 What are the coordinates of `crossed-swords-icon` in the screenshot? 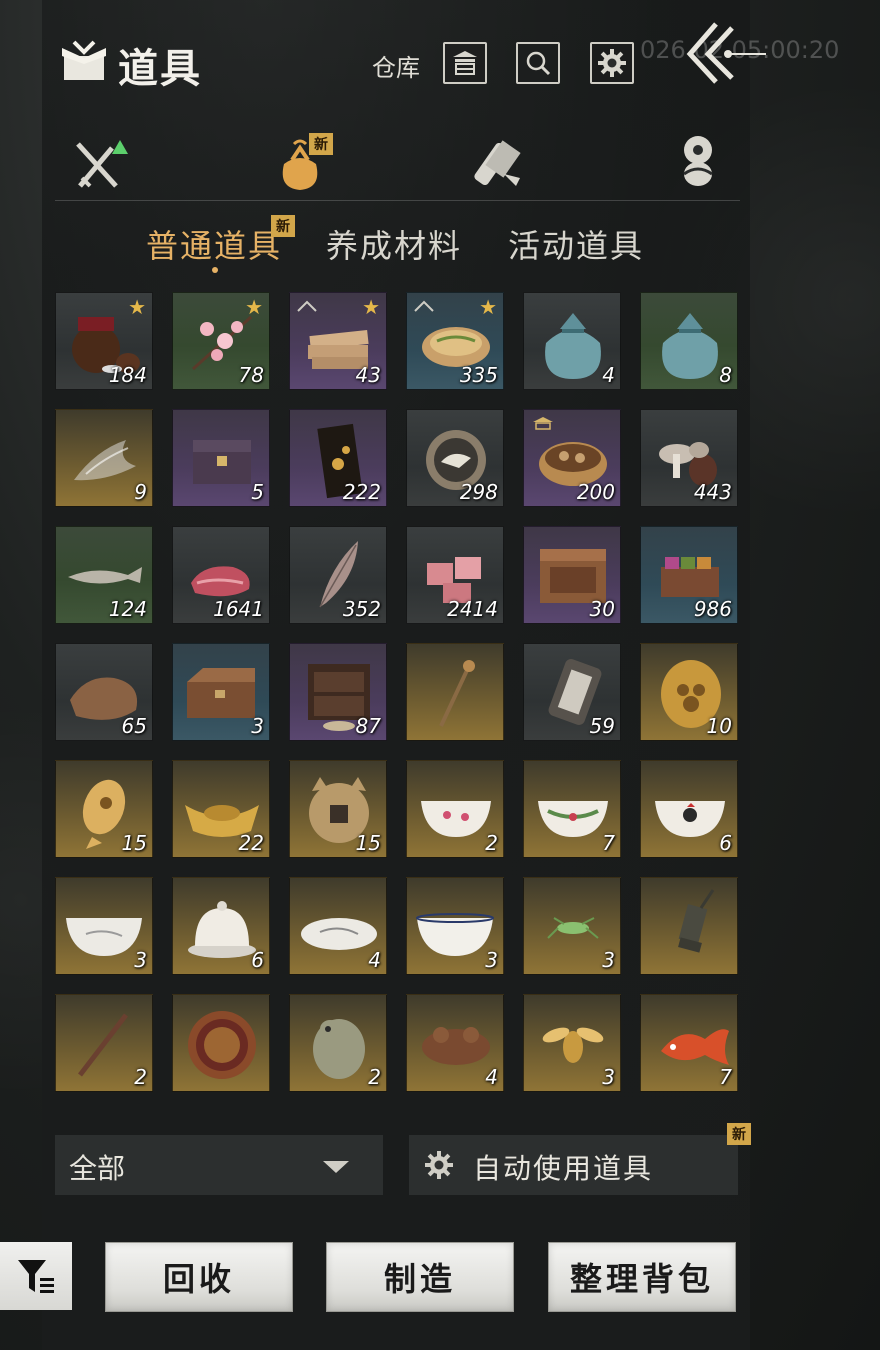 It's located at (102, 164).